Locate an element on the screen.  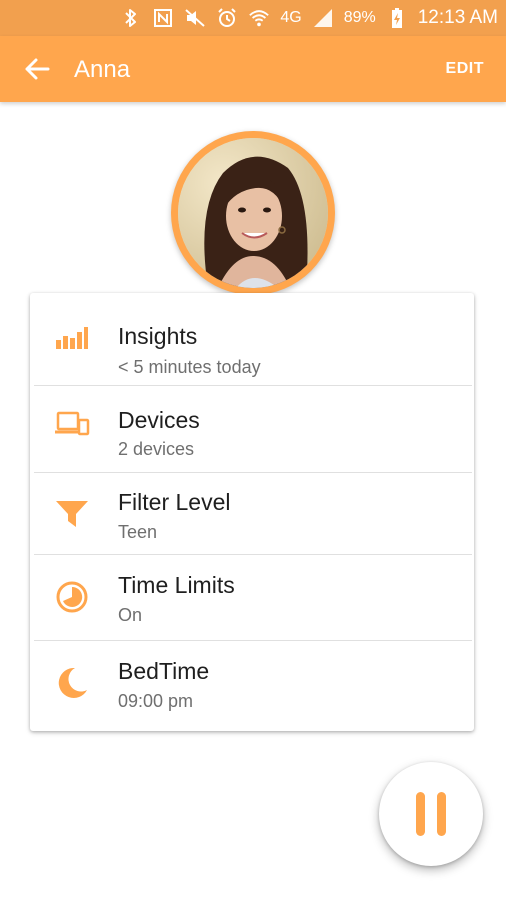
clock-time: 12:13 AM is located at coordinates (457, 17).